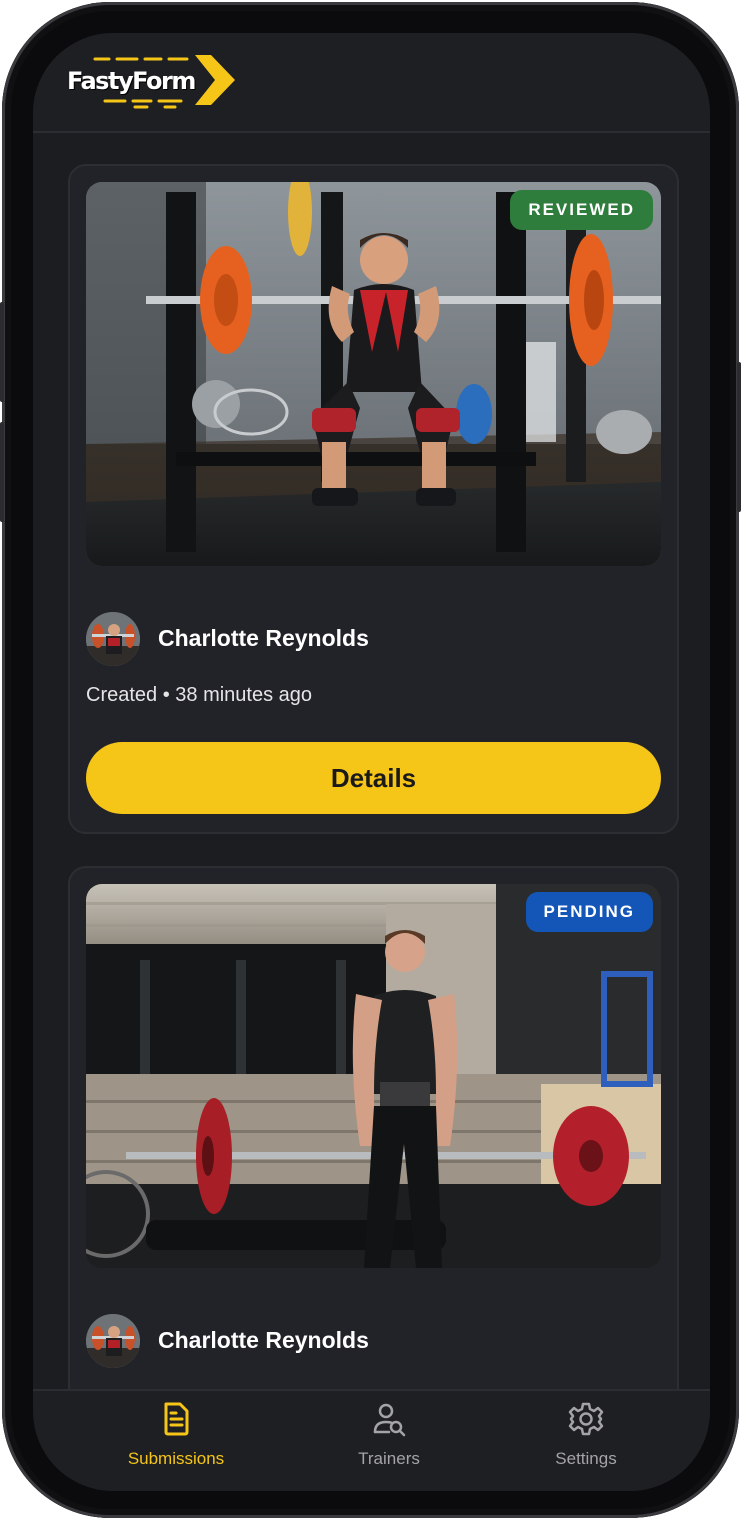  Describe the element at coordinates (131, 81) in the screenshot. I see `logo-text: FastyForm` at that location.